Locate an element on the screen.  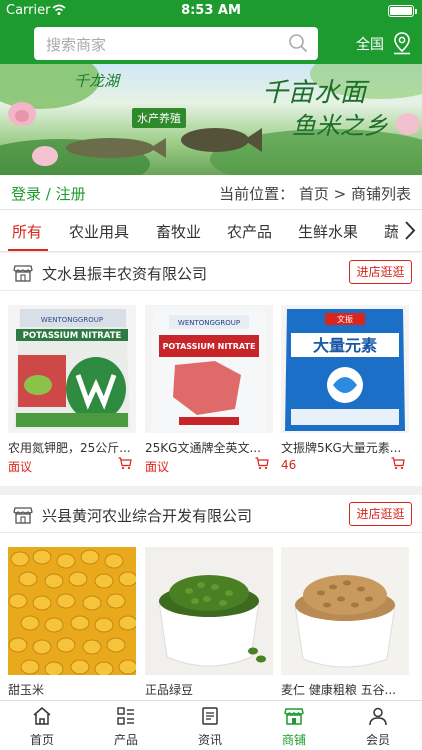
banner-slogan-1: 千亩水面 is located at coordinates (314, 93).